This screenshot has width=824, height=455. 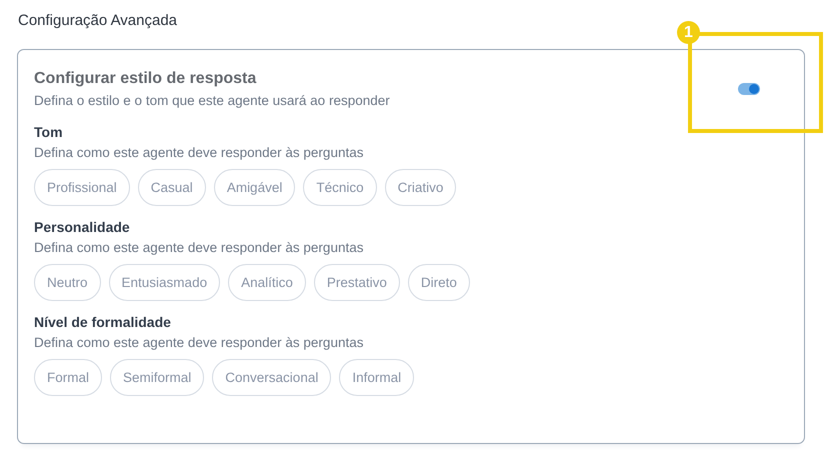 I want to click on card-description: Defina o estilo e o tom que este agente usará ao responder, so click(x=212, y=101).